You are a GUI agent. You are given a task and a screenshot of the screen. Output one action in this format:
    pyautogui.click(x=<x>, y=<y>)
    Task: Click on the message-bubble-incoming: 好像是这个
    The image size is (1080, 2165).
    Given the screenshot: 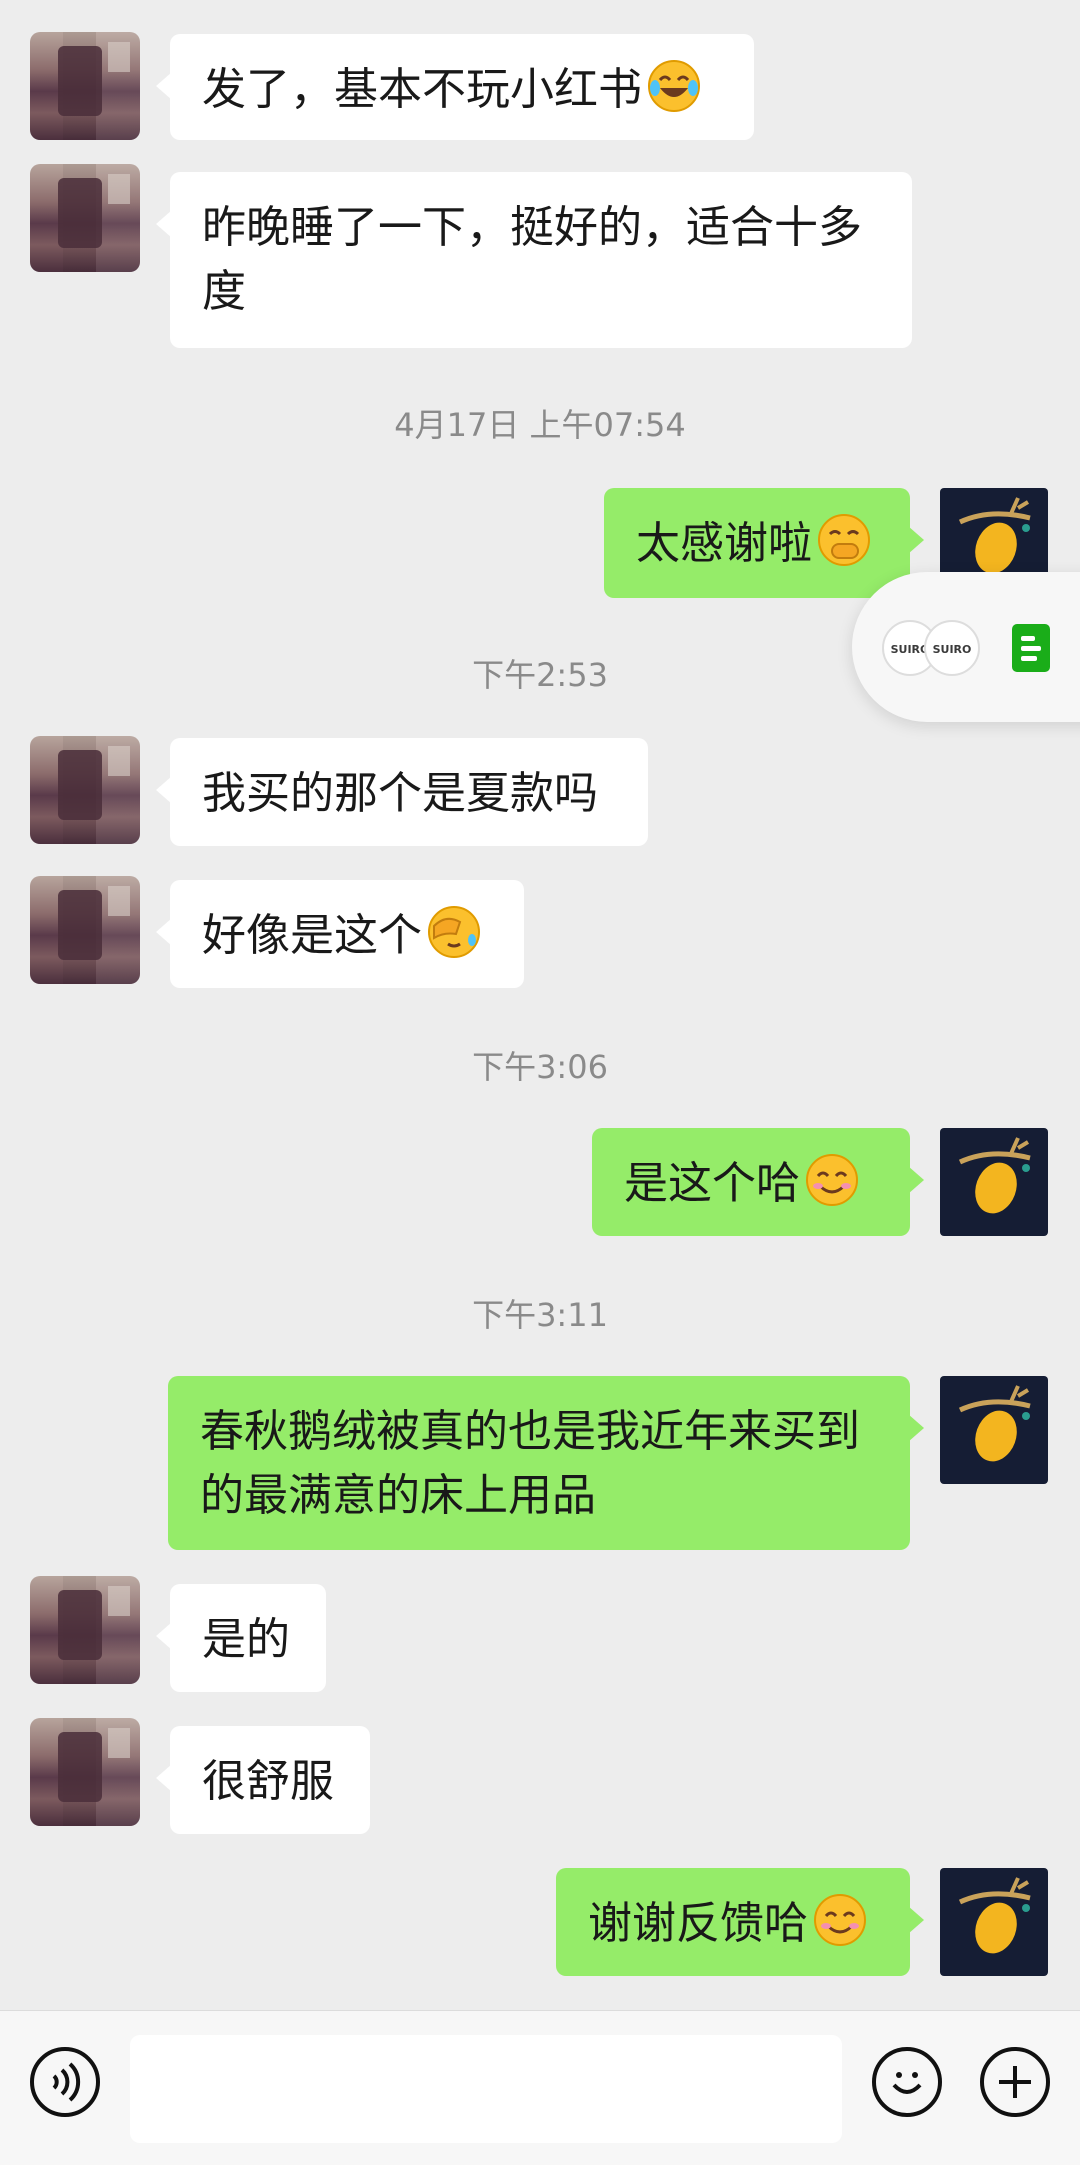 What is the action you would take?
    pyautogui.click(x=340, y=934)
    